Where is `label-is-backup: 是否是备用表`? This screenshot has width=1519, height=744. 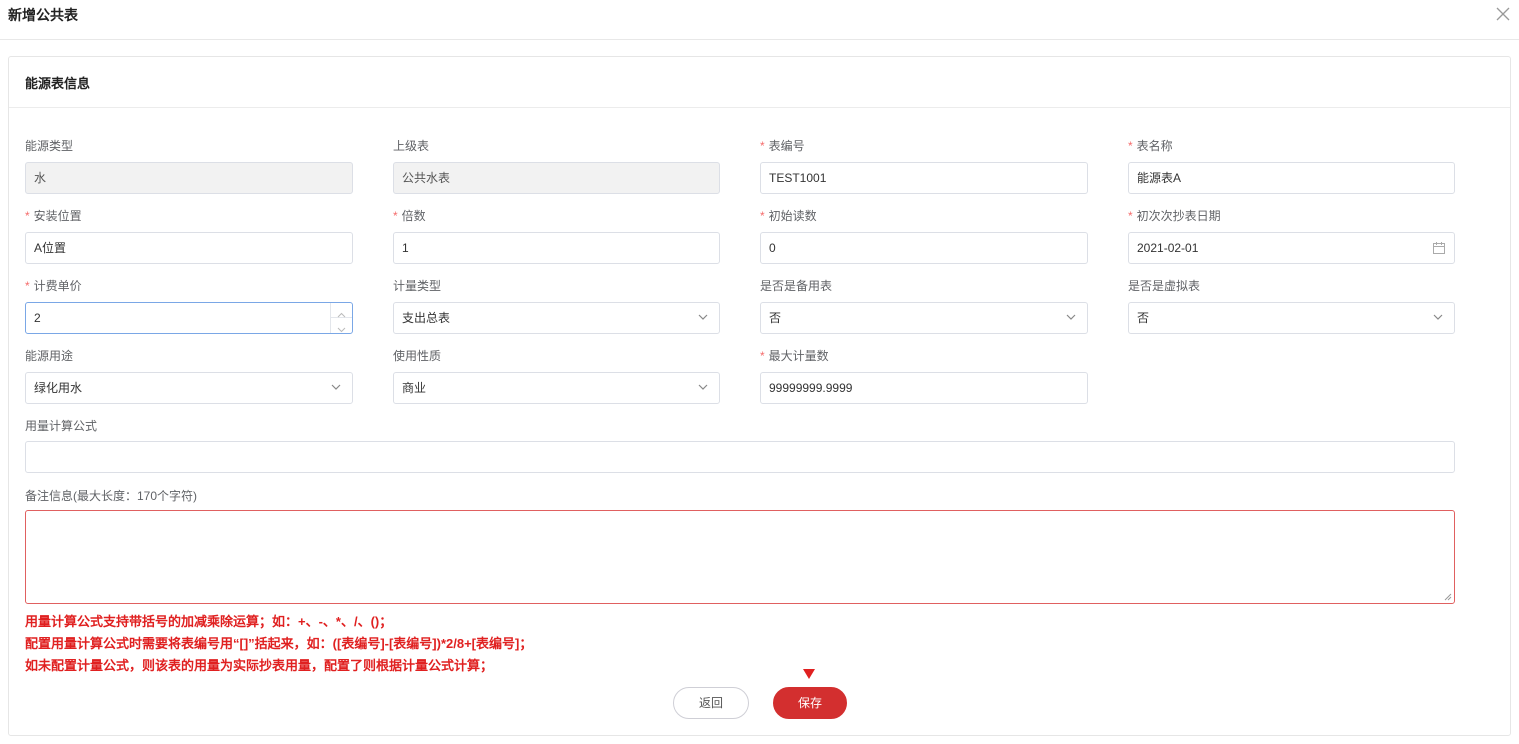 label-is-backup: 是否是备用表 is located at coordinates (796, 286).